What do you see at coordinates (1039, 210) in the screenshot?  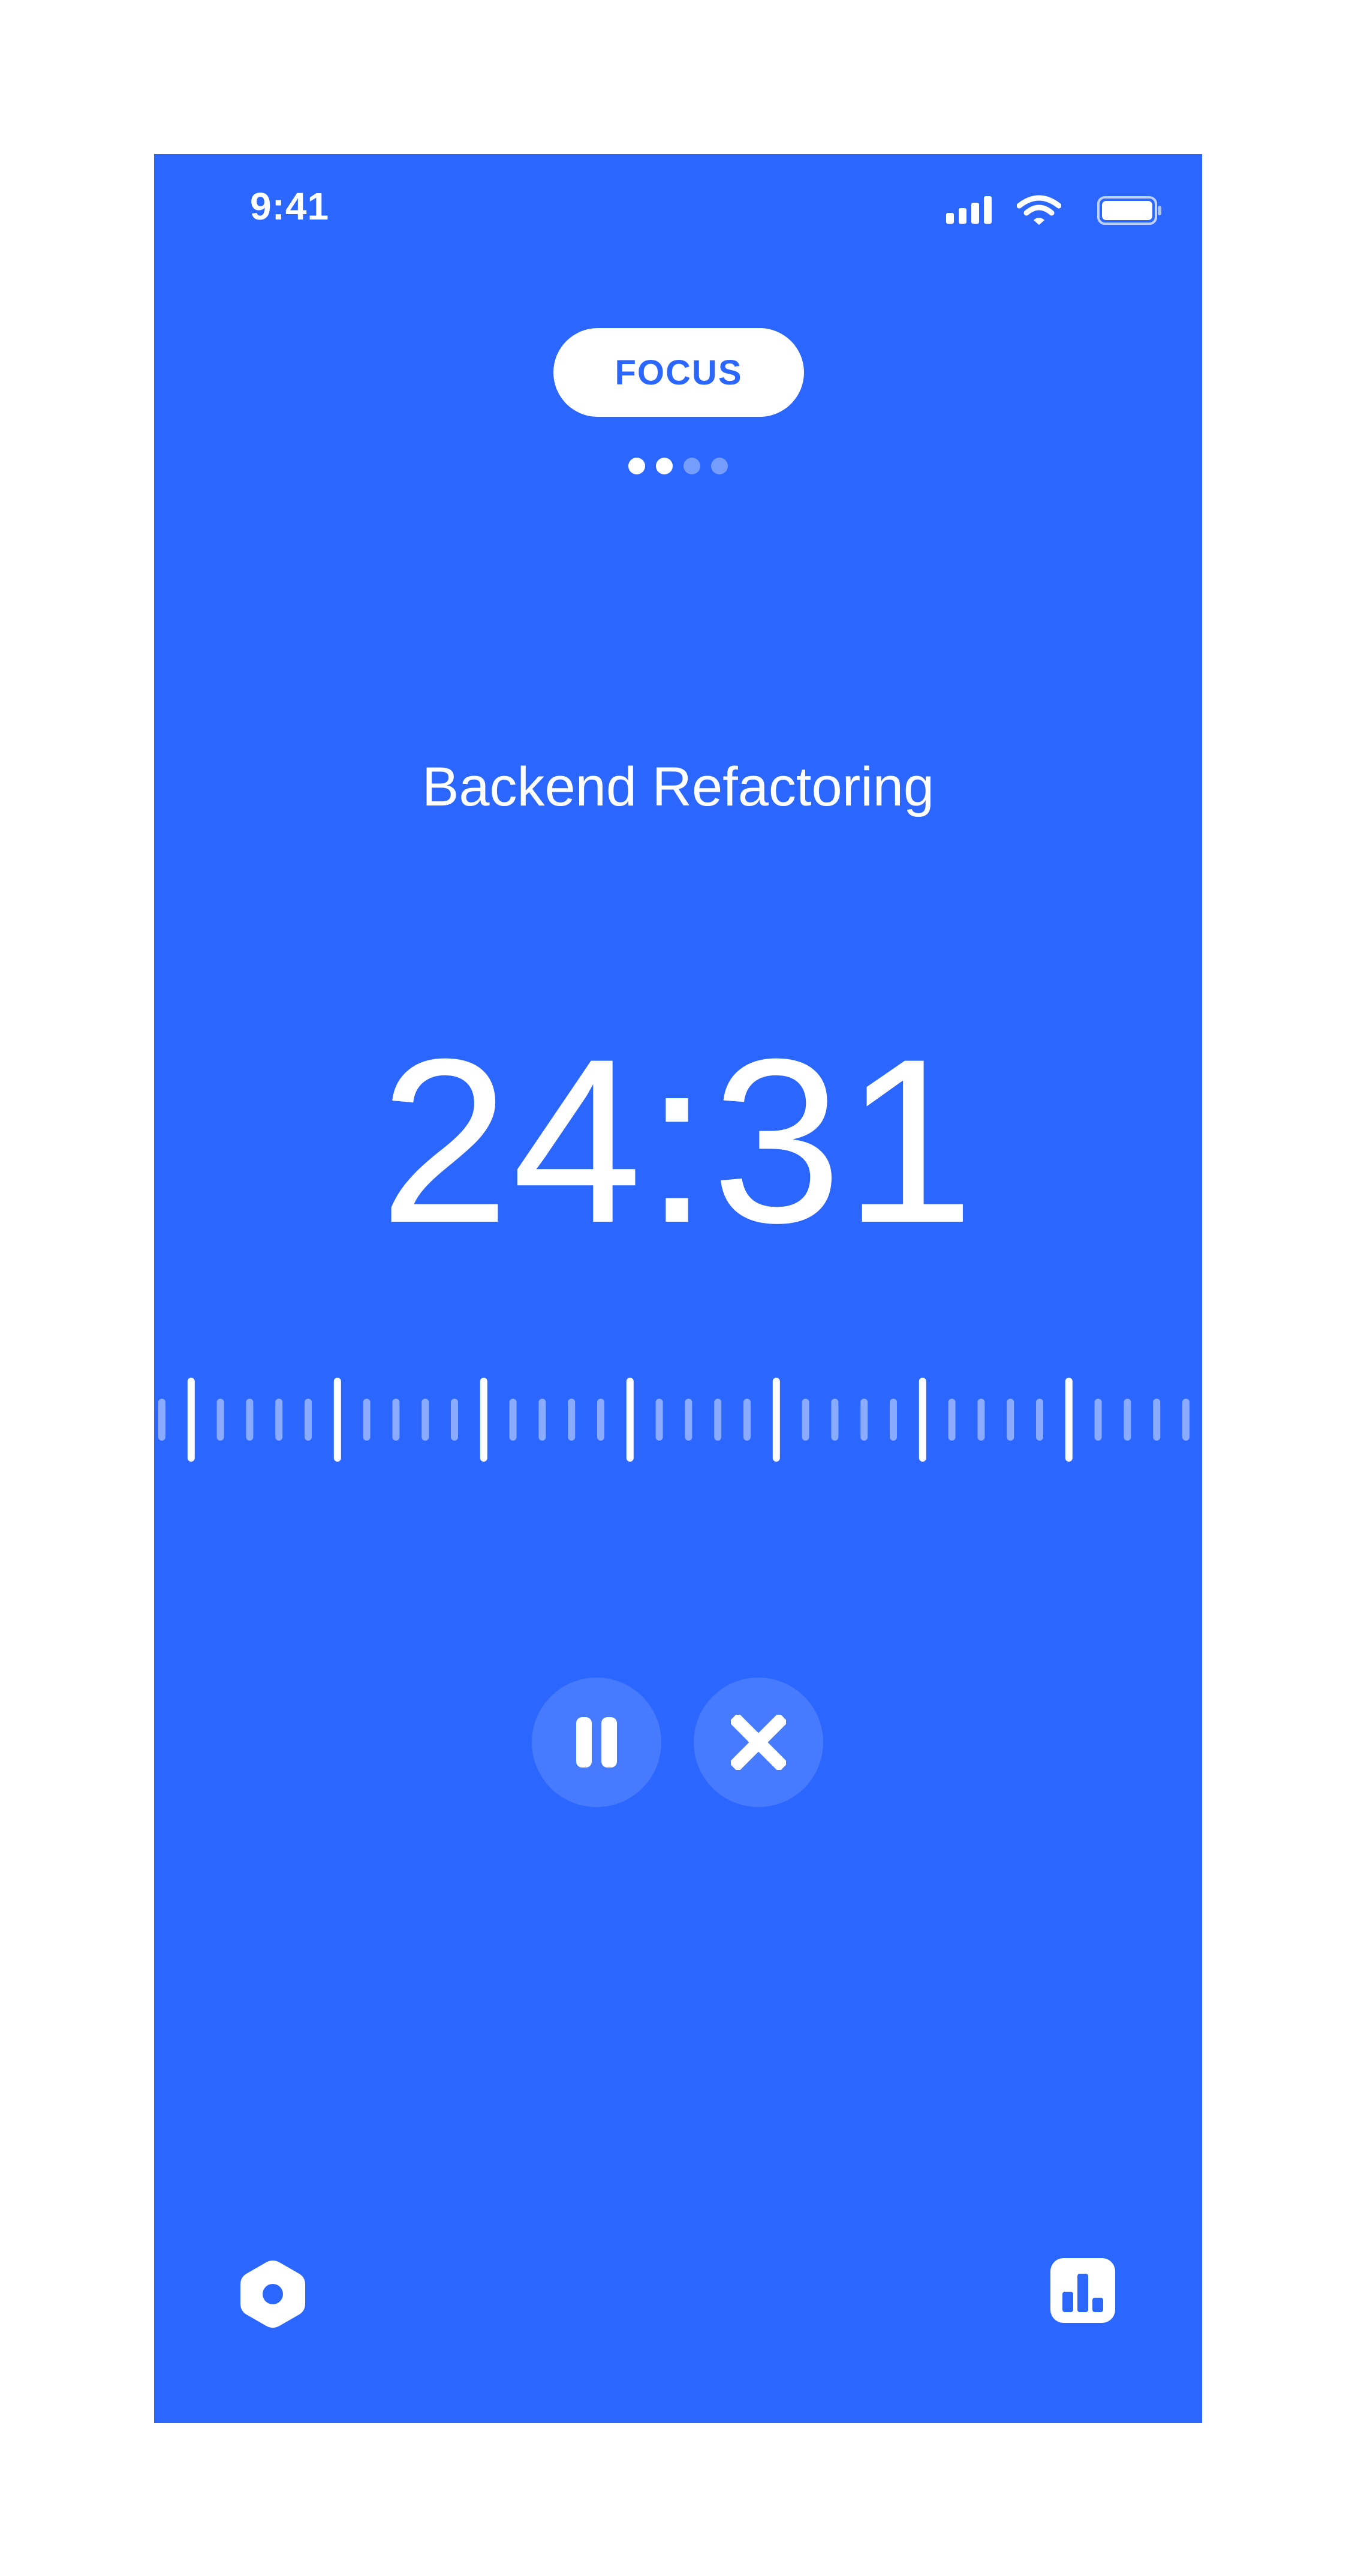 I see `wifi-icon` at bounding box center [1039, 210].